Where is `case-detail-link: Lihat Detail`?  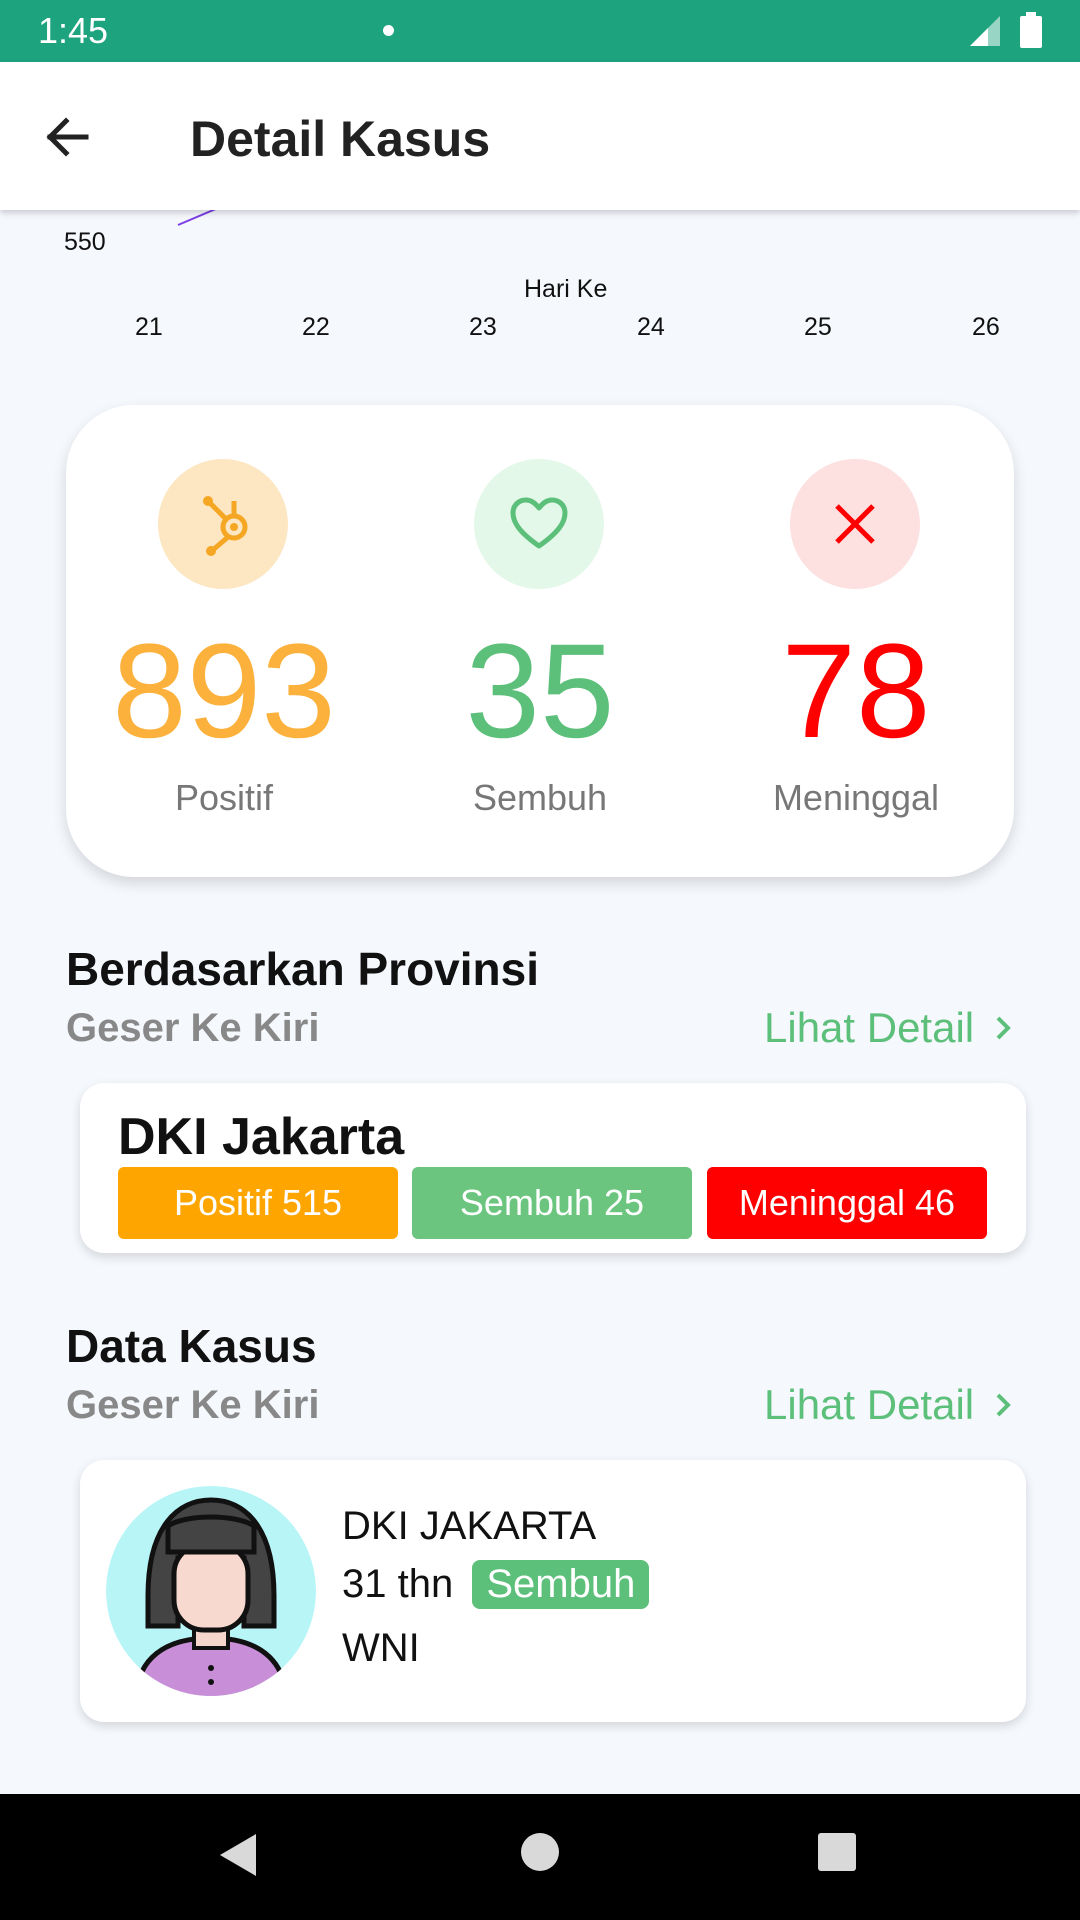 case-detail-link: Lihat Detail is located at coordinates (888, 1405).